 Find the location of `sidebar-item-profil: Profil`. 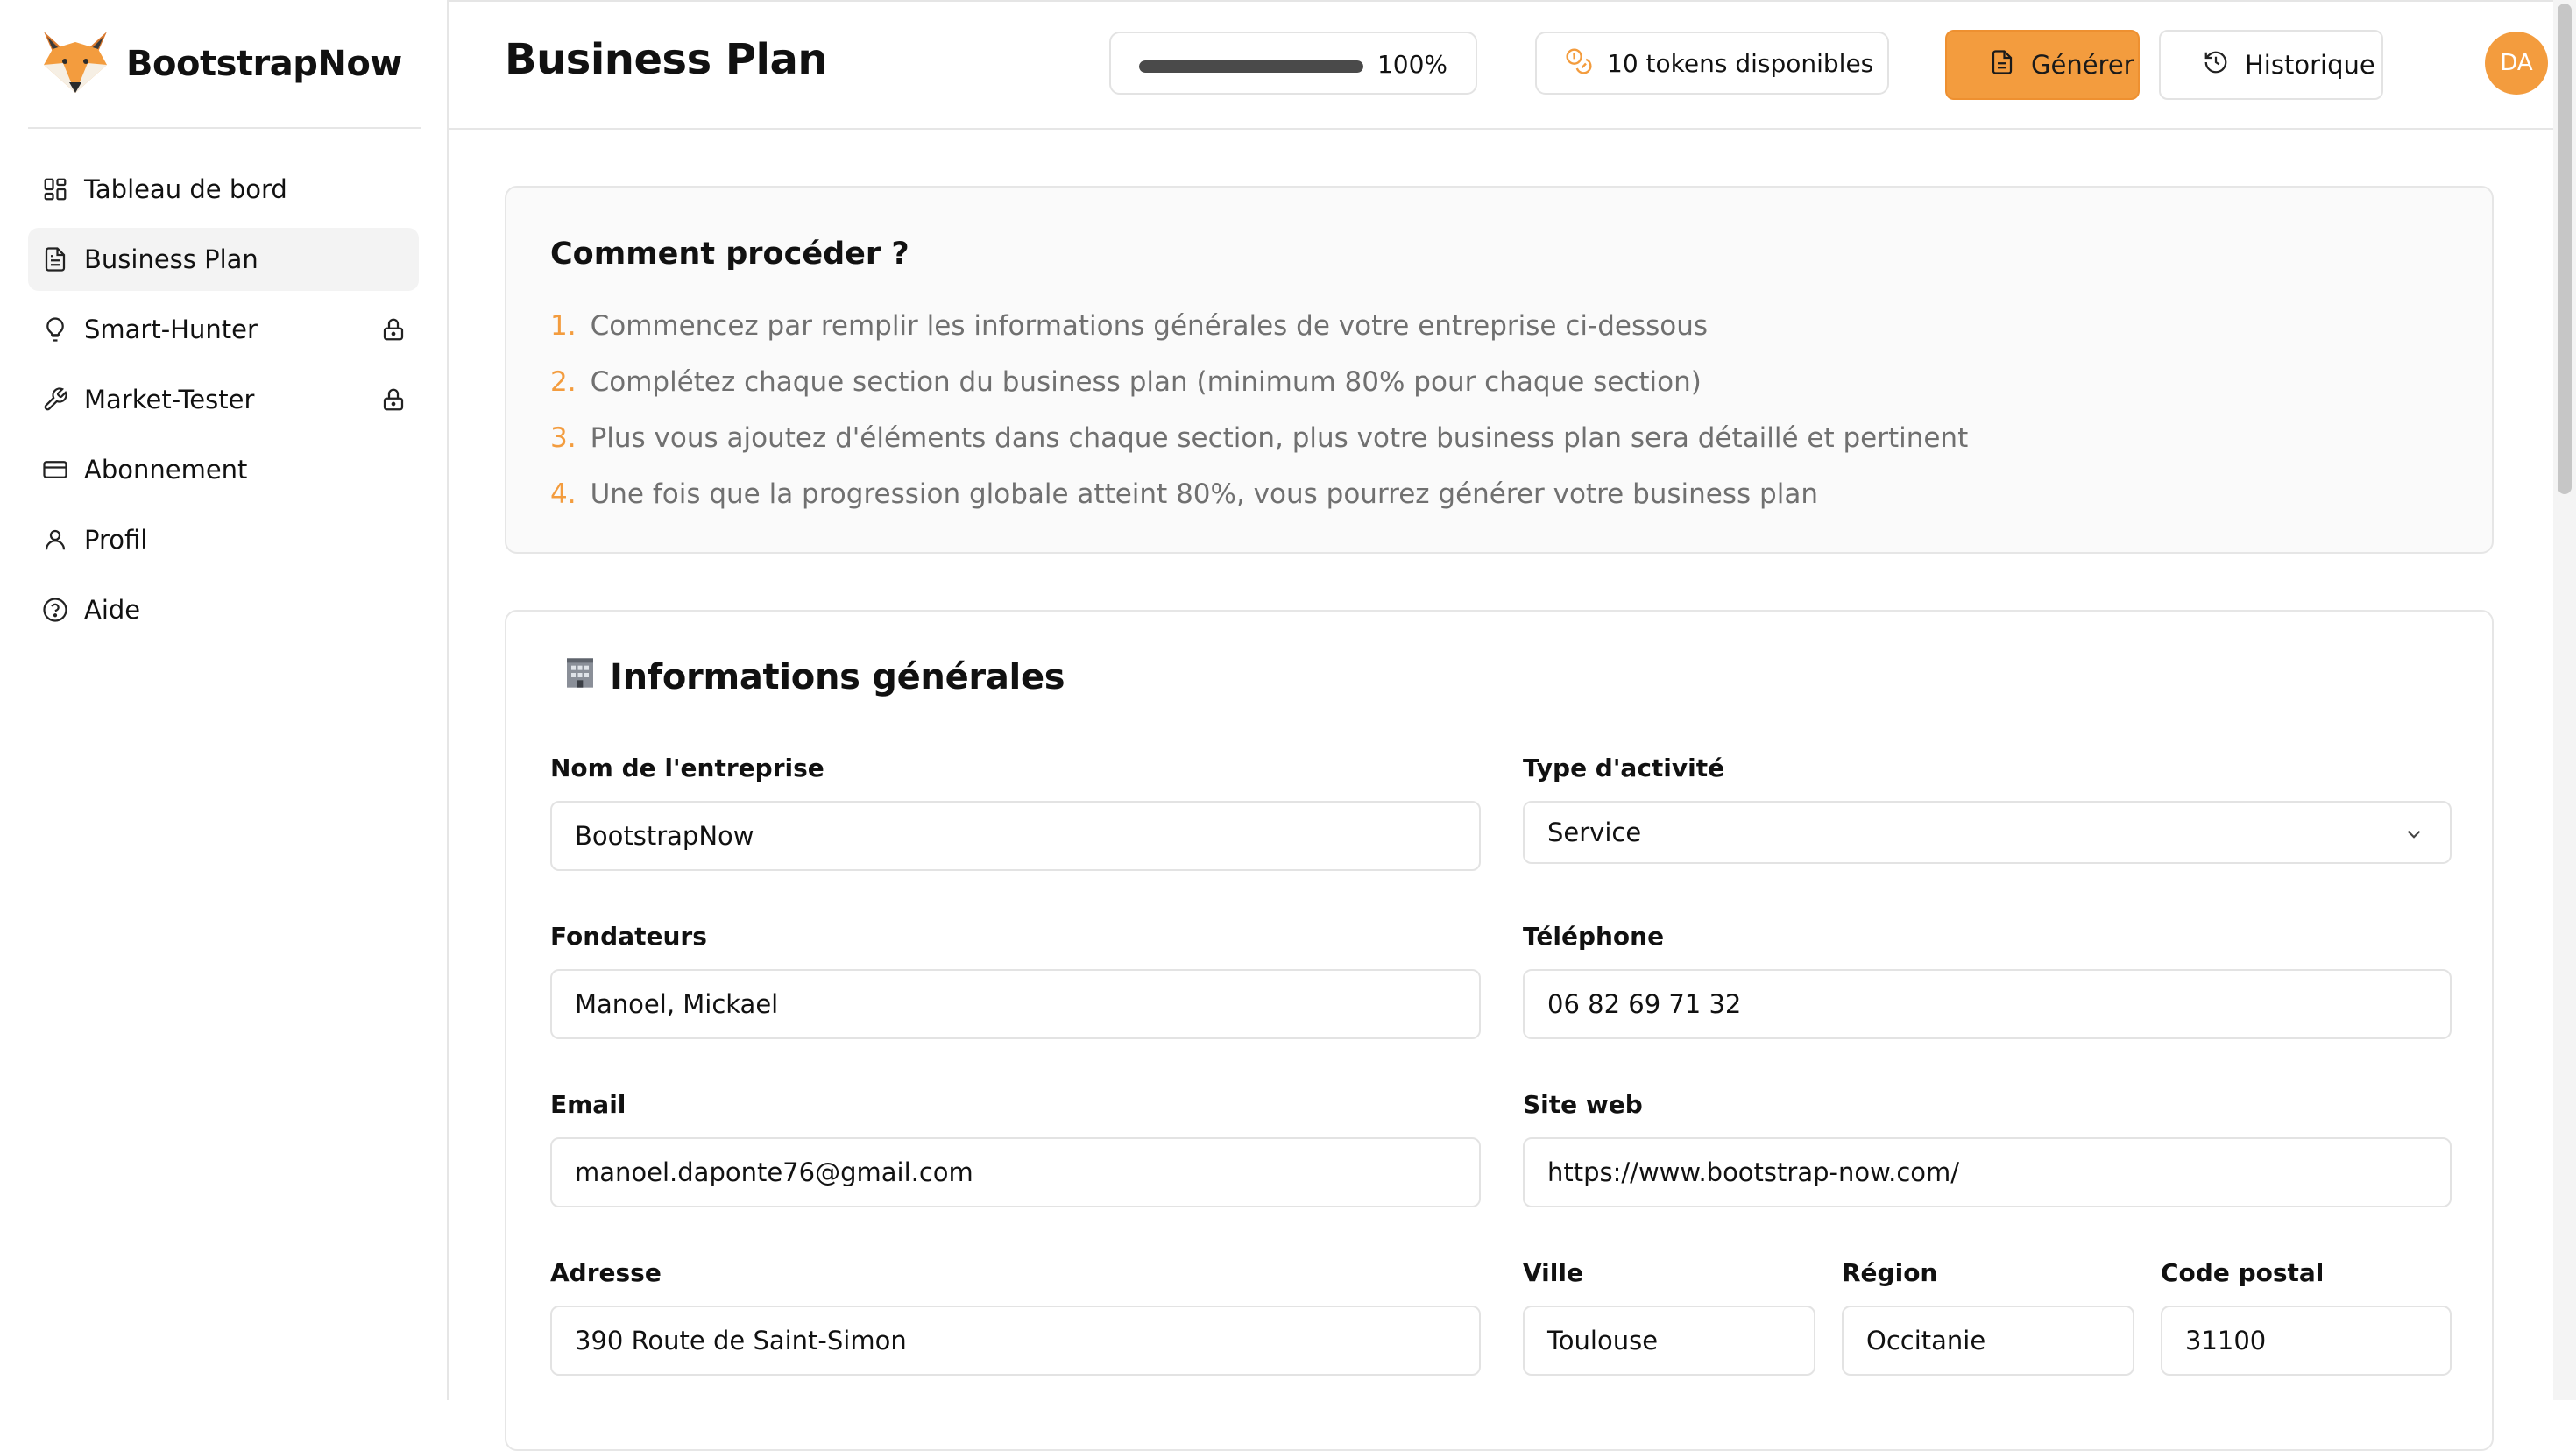

sidebar-item-profil: Profil is located at coordinates (223, 539).